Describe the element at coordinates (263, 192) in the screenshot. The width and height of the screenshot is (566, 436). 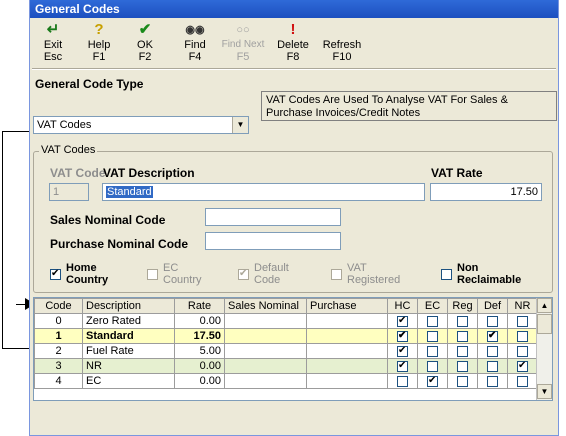
I see `vat-description-field: Standard` at that location.